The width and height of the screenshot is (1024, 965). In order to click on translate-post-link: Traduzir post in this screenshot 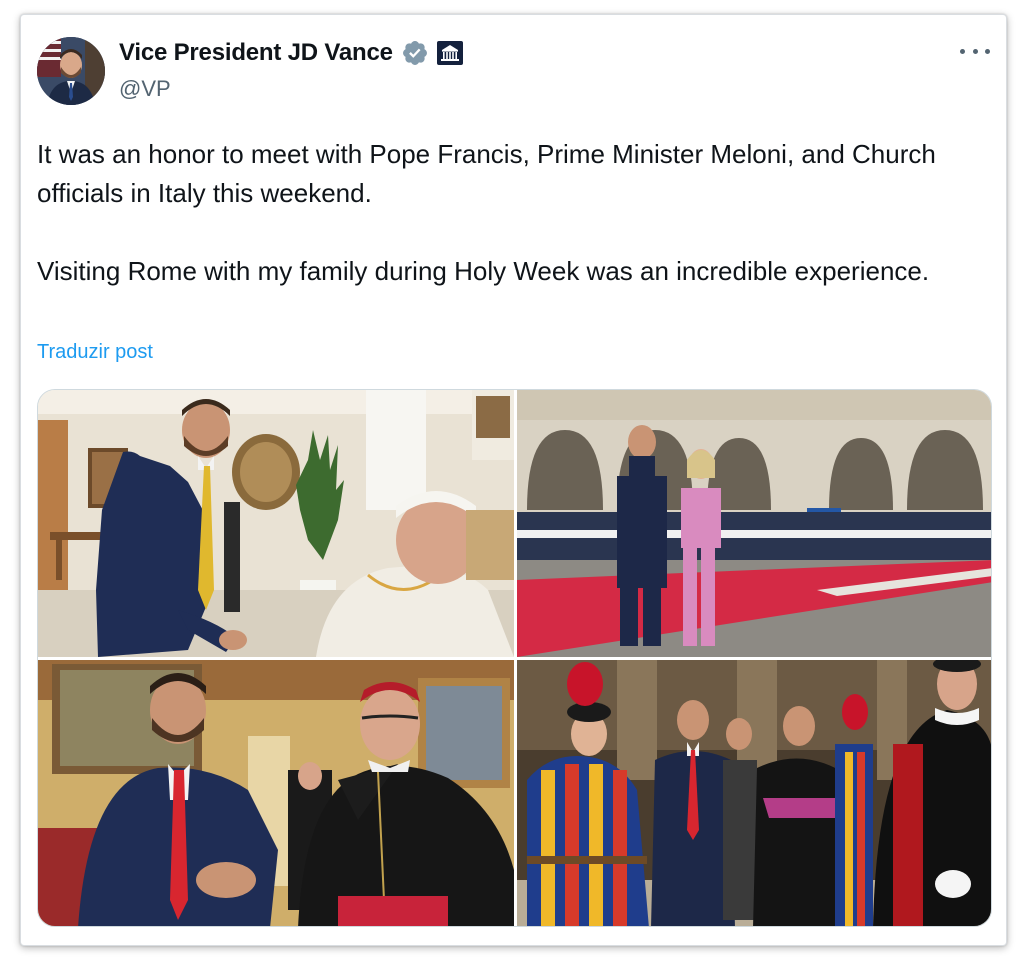, I will do `click(95, 352)`.